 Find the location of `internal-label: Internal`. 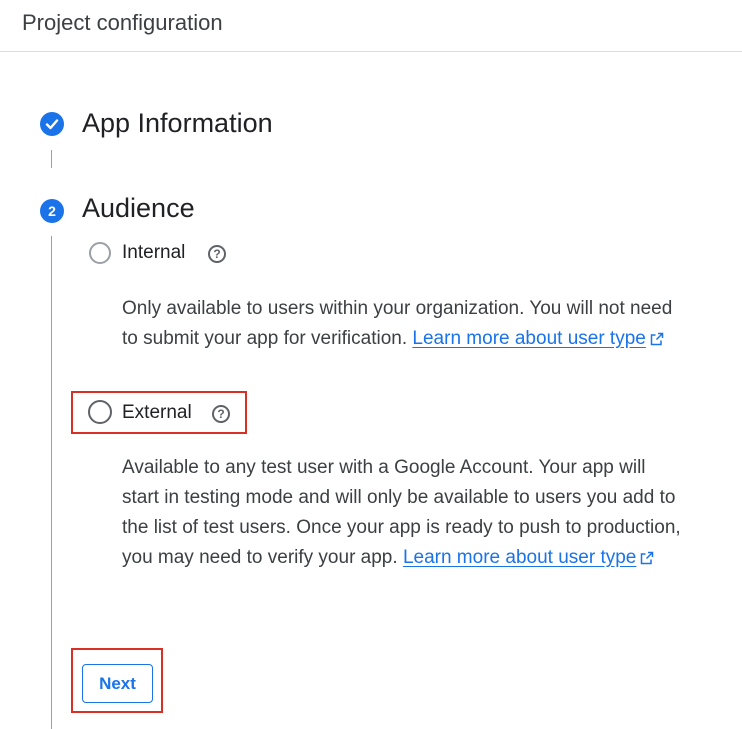

internal-label: Internal is located at coordinates (153, 253).